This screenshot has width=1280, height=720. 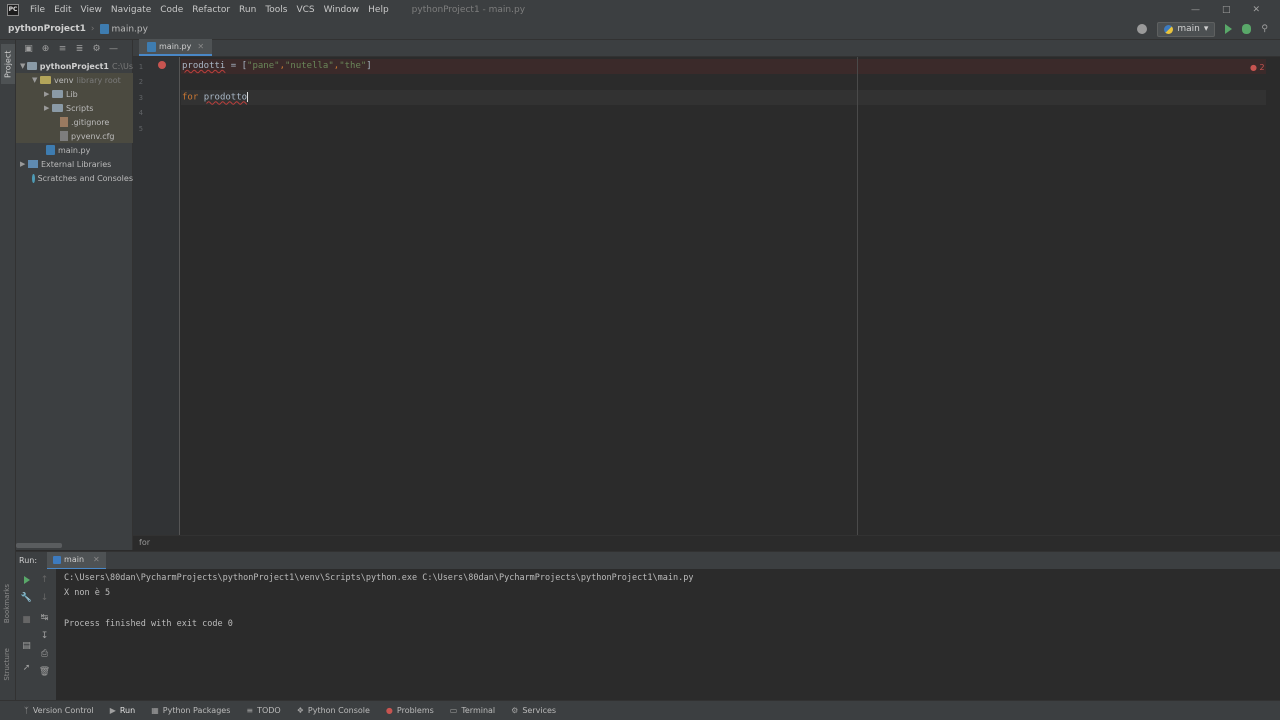 I want to click on minimize-icon: —, so click(x=1195, y=10).